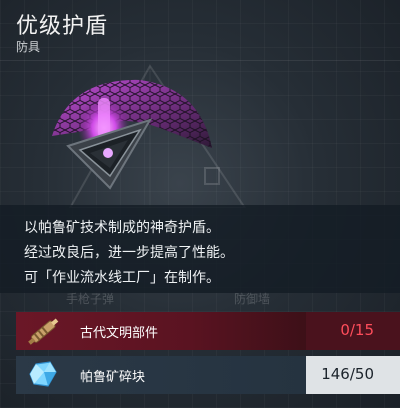 The width and height of the screenshot is (400, 408). Describe the element at coordinates (200, 299) in the screenshot. I see `background-labels: 手枪子弹 防御墙` at that location.